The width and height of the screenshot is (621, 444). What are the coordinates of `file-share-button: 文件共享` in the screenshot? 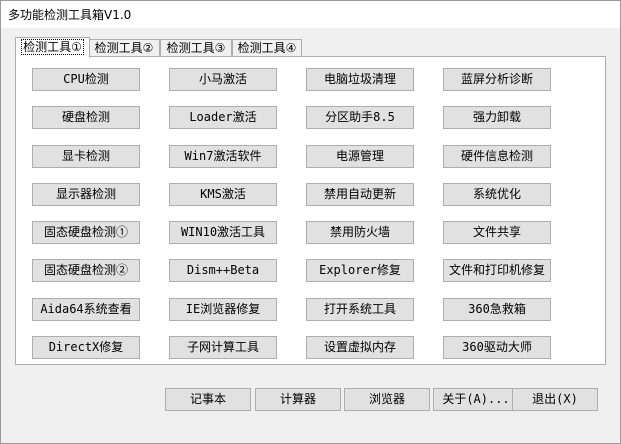 It's located at (497, 232).